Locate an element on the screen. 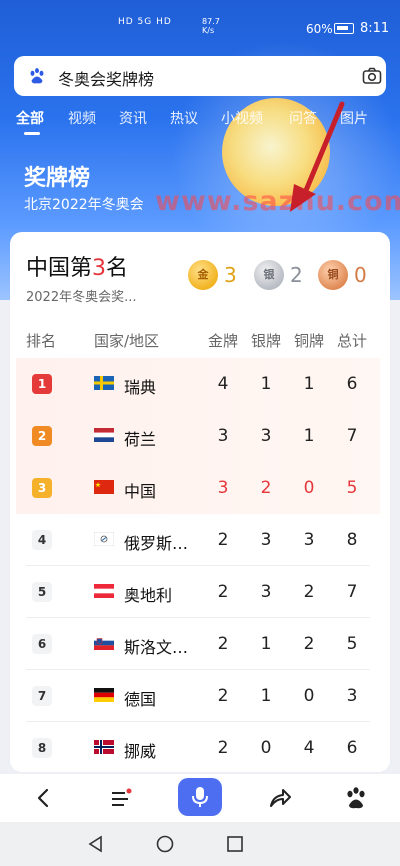  country-name: 中国 is located at coordinates (140, 491).